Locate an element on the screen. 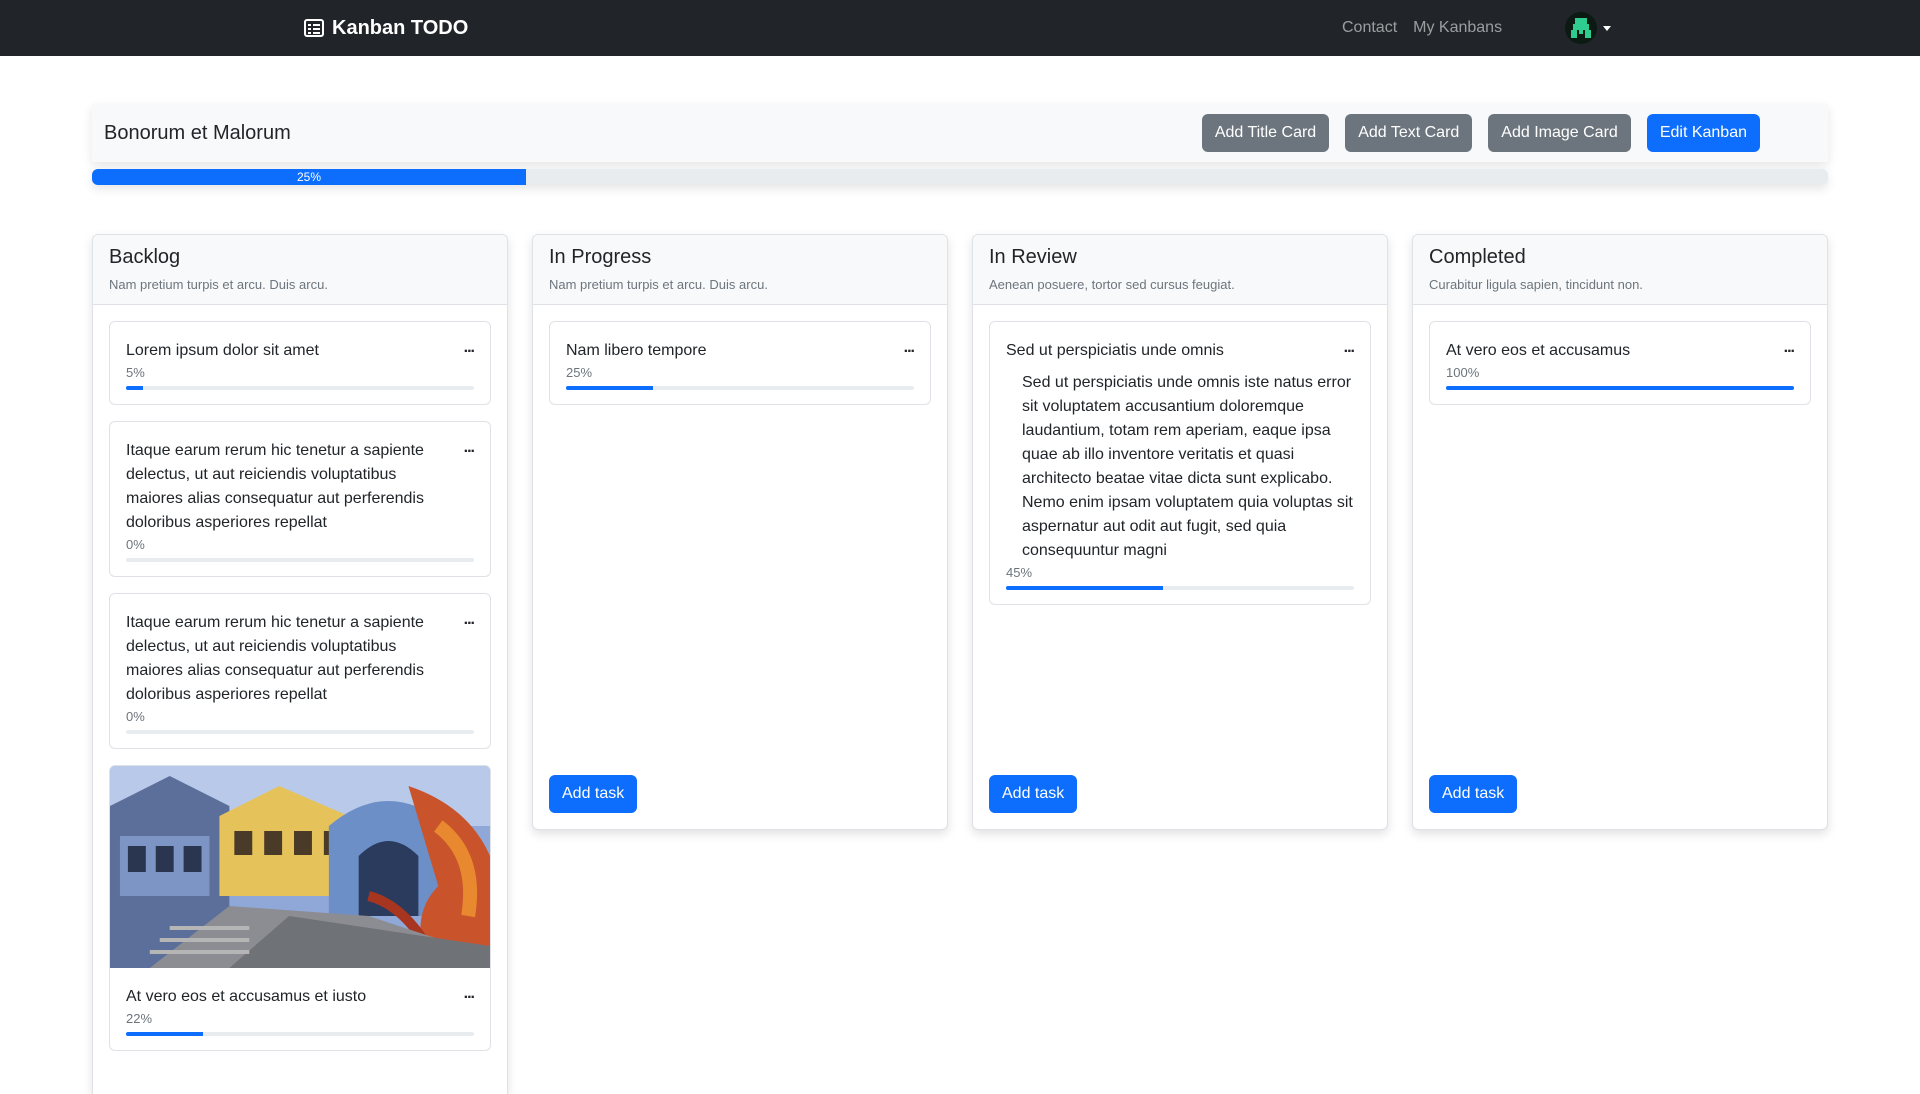 The image size is (1920, 1094). card-progress-label: 45% is located at coordinates (1019, 572).